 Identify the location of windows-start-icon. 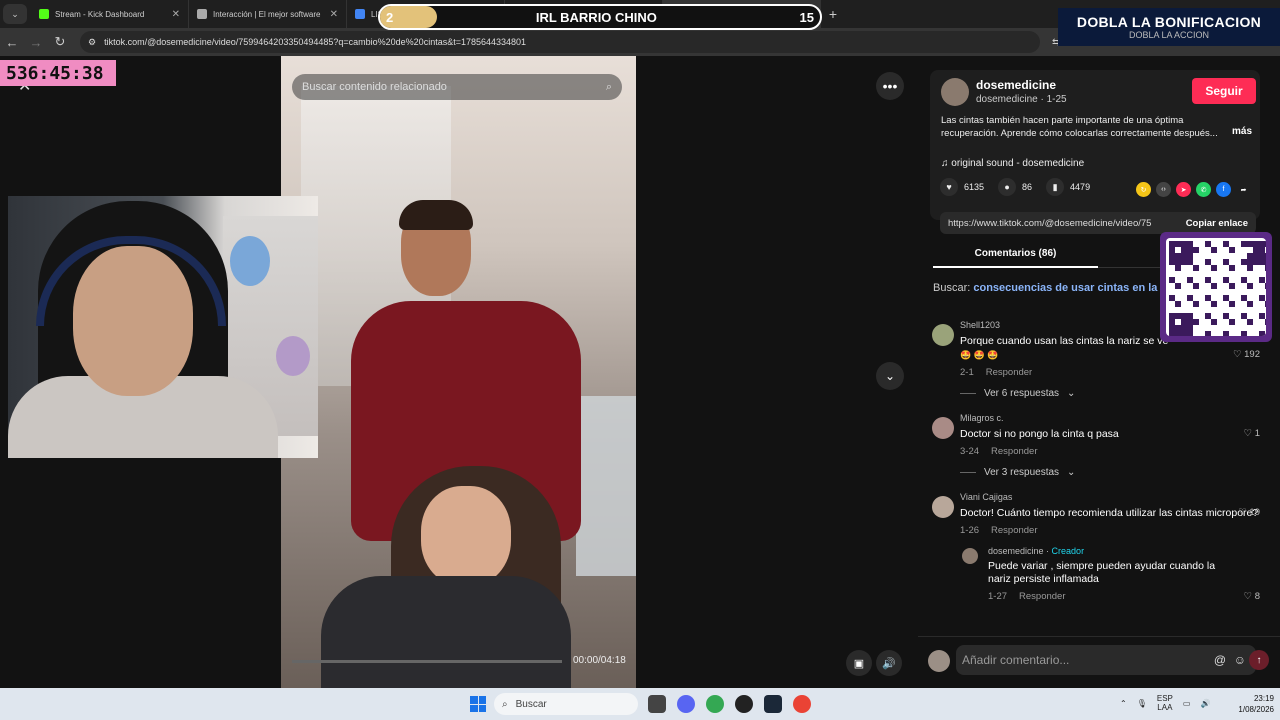
(478, 704).